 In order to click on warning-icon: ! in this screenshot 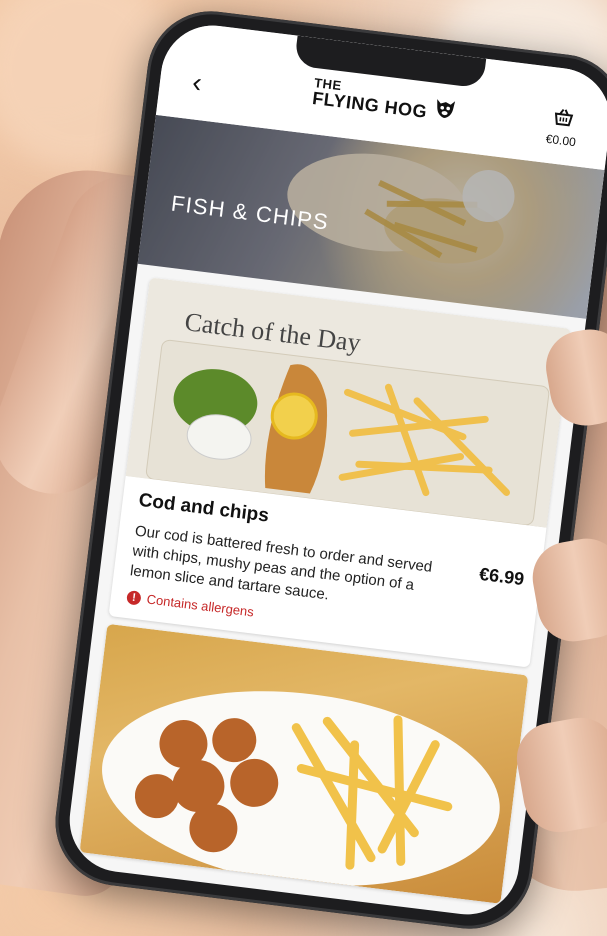, I will do `click(134, 597)`.